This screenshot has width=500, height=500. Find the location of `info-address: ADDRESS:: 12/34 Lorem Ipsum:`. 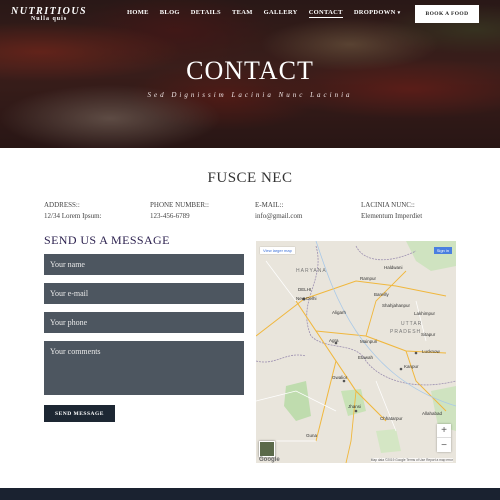

info-address: ADDRESS:: 12/34 Lorem Ipsum: is located at coordinates (73, 211).